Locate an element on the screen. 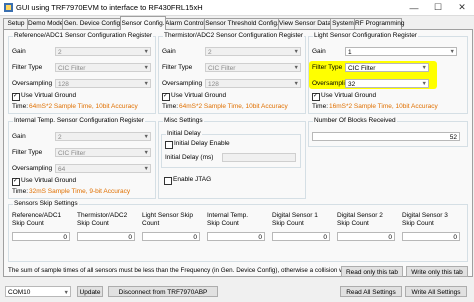 The height and width of the screenshot is (302, 474). enable-jtag-checkbox is located at coordinates (168, 181).